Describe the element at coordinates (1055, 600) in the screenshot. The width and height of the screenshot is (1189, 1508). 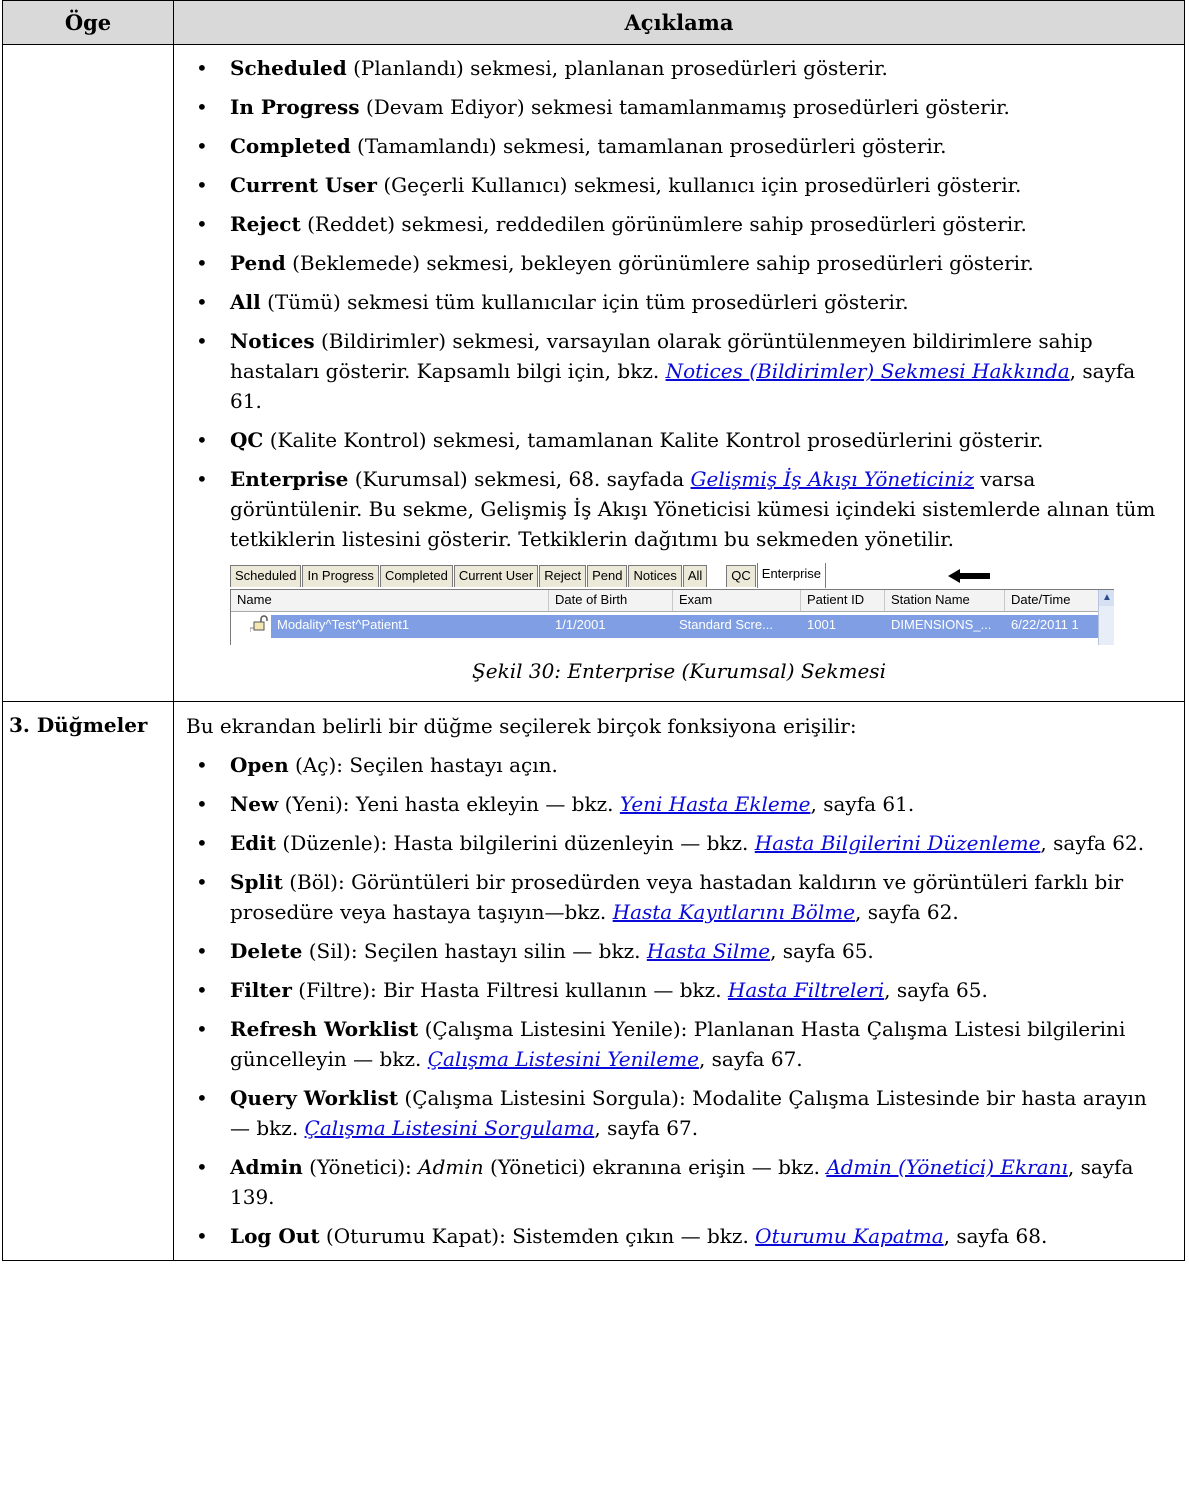
I see `column-header: Date/Time` at that location.